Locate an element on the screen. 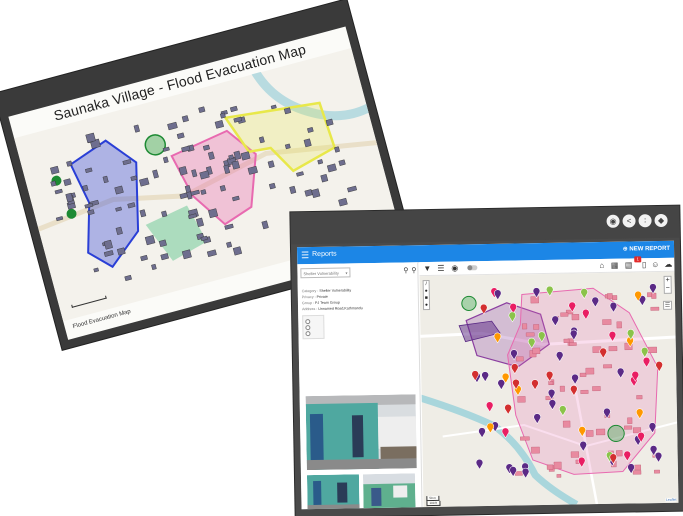 This screenshot has height=516, width=683. bank-icon: ▦ is located at coordinates (615, 266).